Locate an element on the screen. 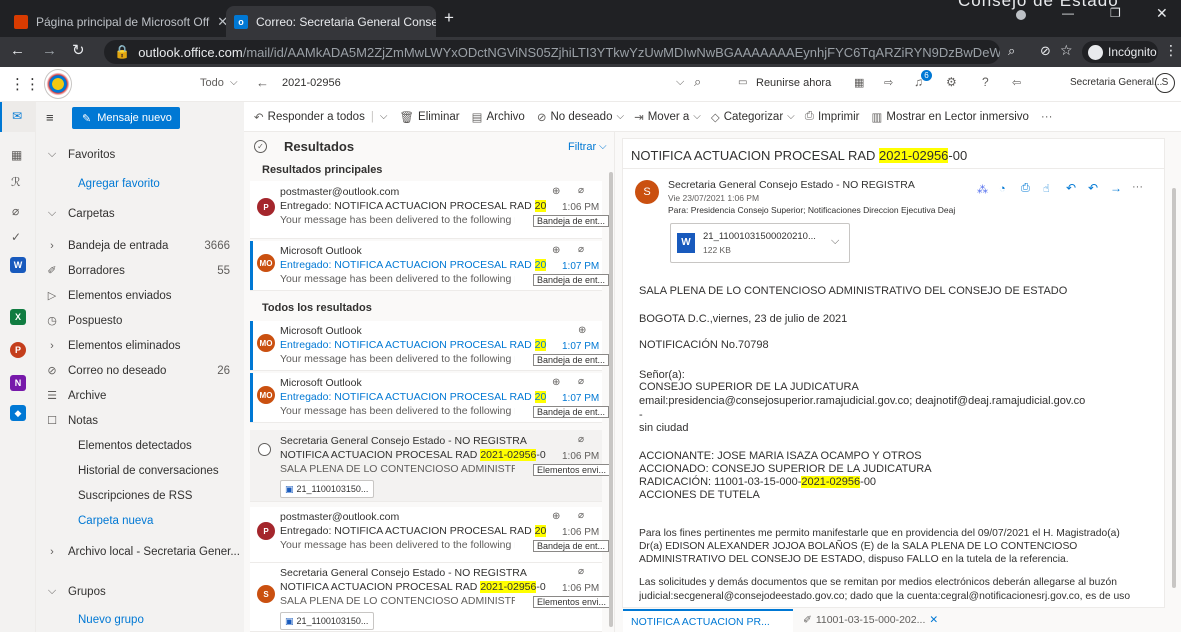 The height and width of the screenshot is (632, 1181). search-options-icon: ⌵ is located at coordinates (680, 82).